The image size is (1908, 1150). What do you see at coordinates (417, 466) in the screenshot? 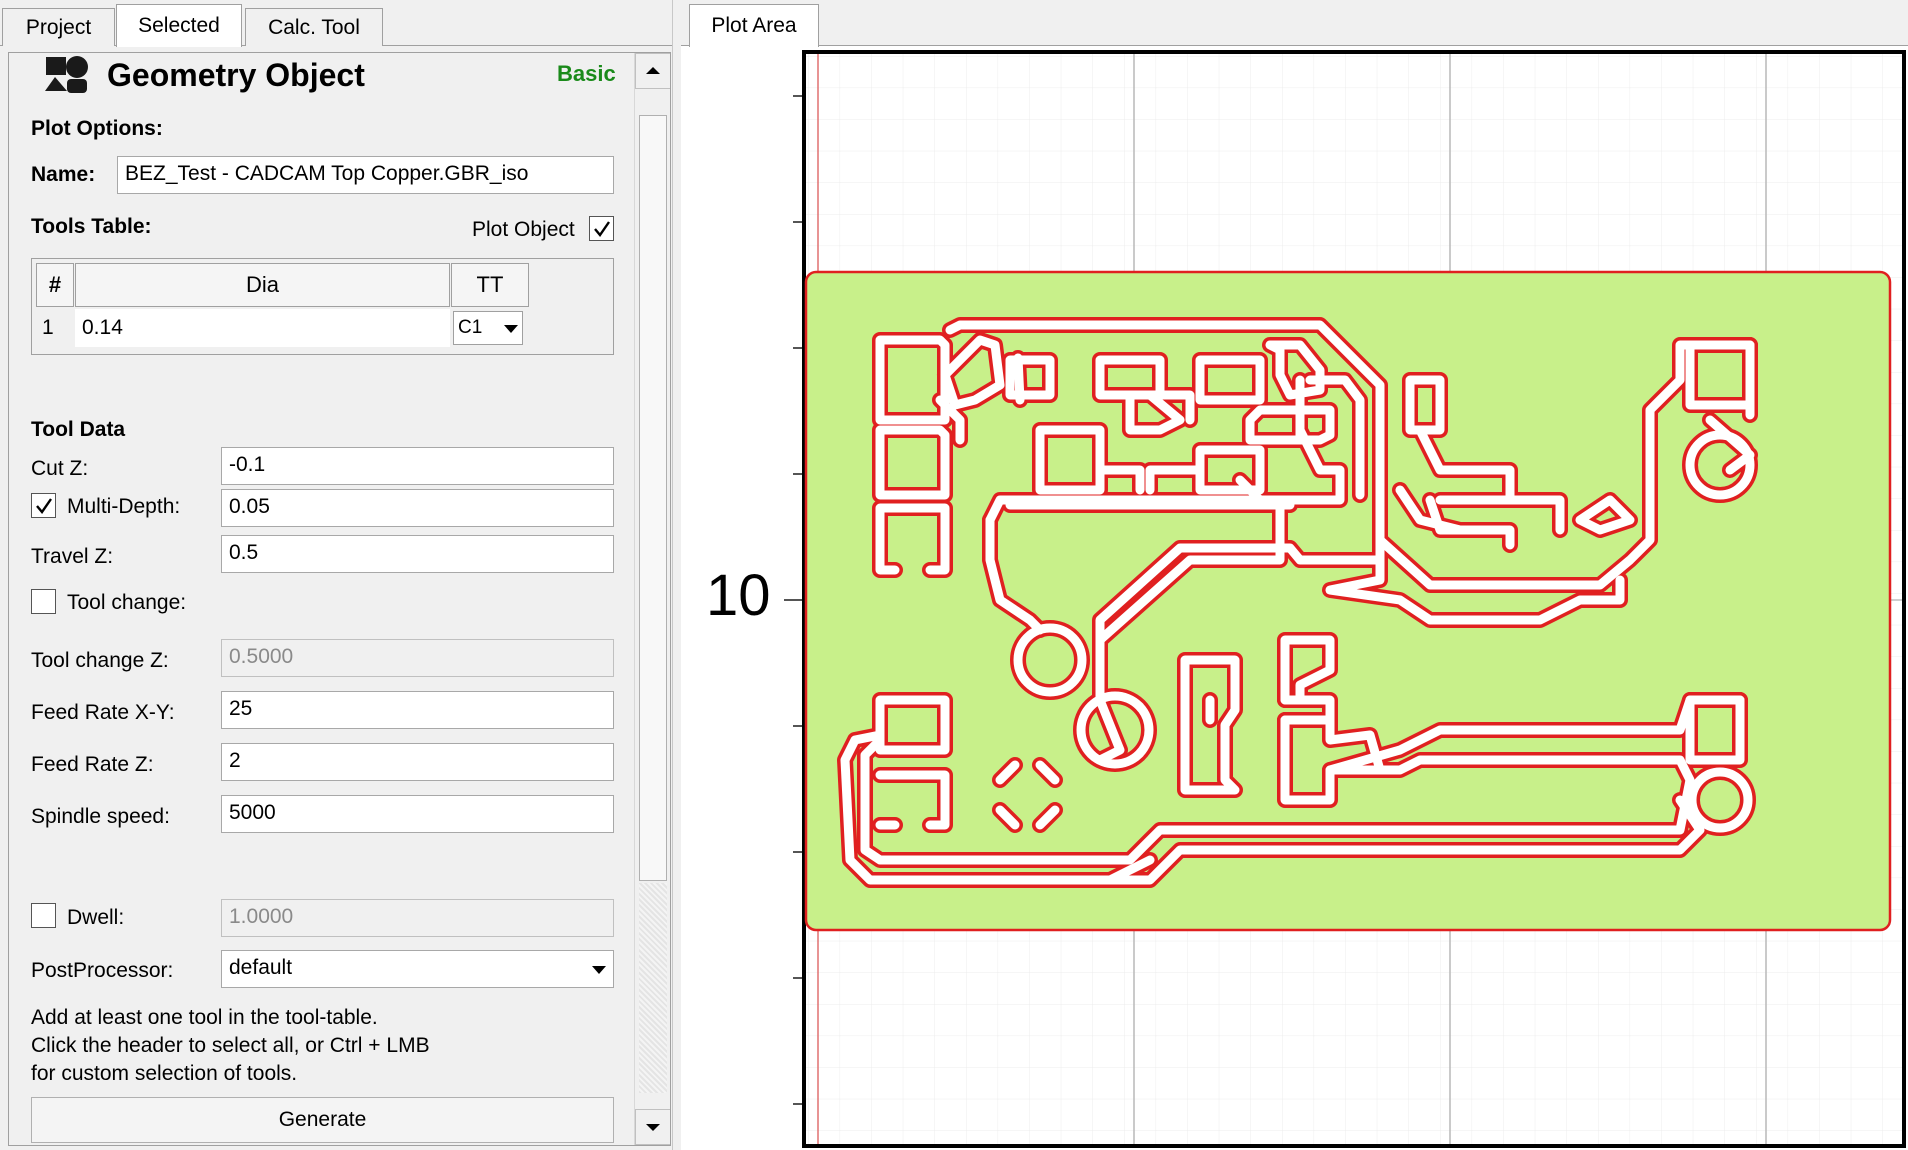
I see `cut-z-input: -0.1` at bounding box center [417, 466].